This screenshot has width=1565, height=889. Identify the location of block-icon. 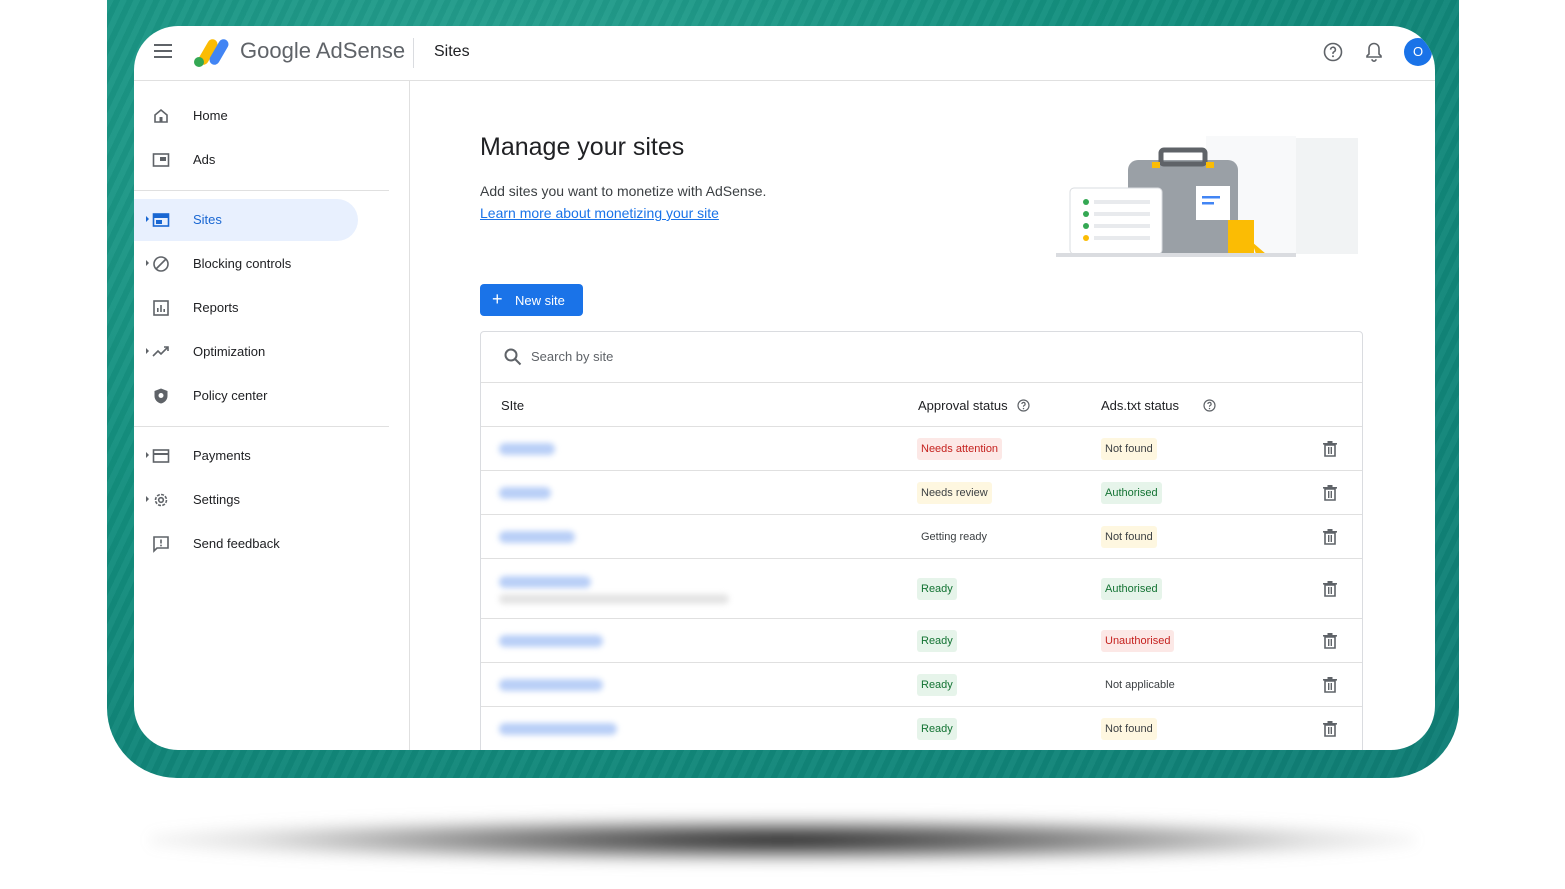
(161, 264).